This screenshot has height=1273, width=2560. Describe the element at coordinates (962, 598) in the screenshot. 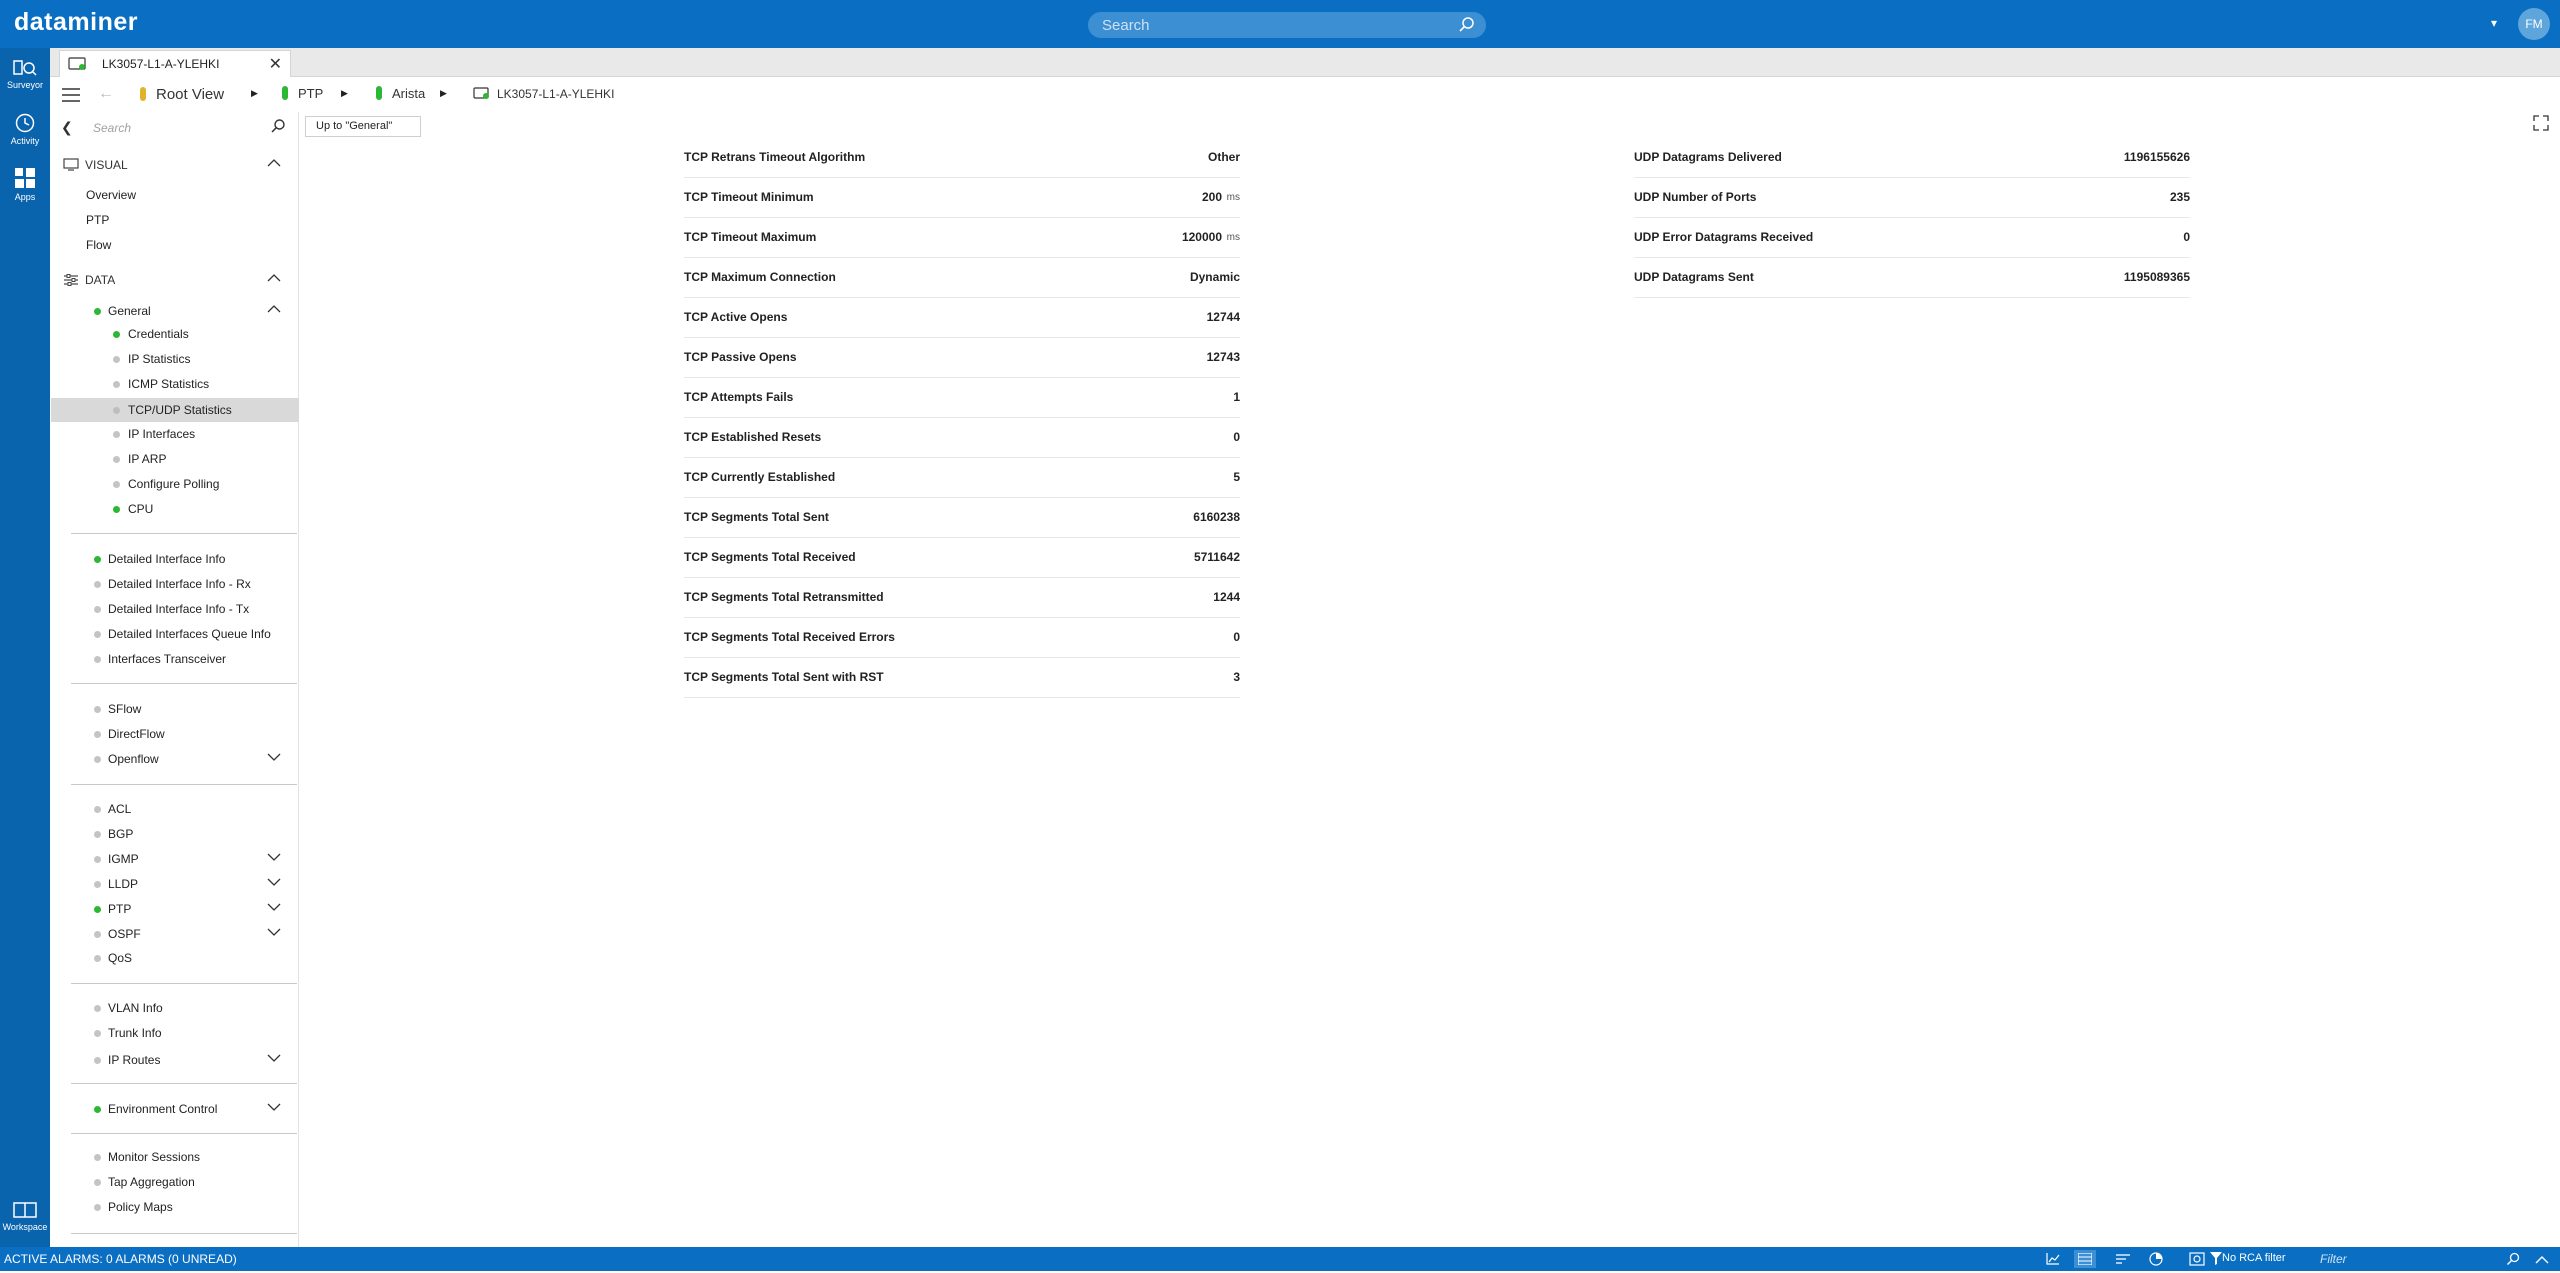

I see `parameter-row: TCP Segments Total Retransmitted 1244` at that location.